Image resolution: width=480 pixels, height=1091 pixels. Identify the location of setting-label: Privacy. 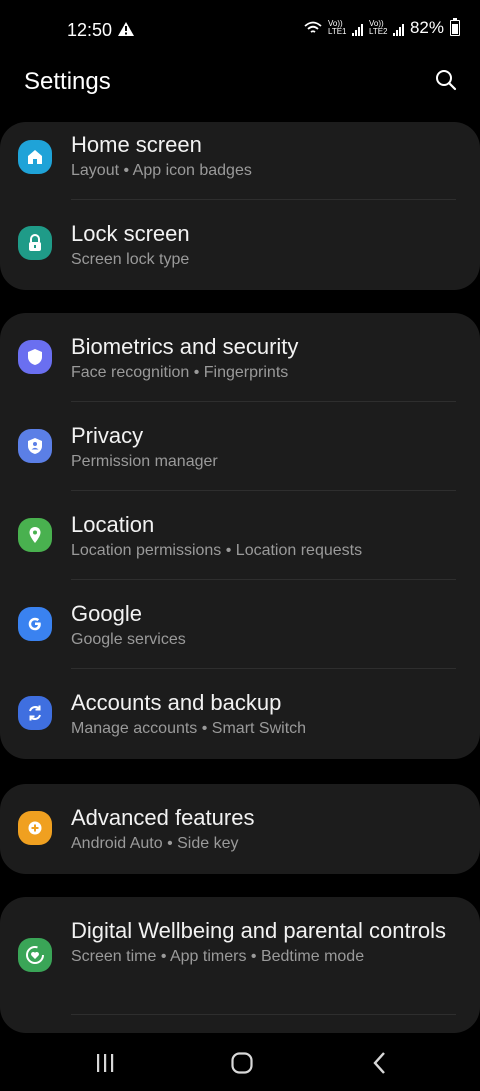
(107, 435).